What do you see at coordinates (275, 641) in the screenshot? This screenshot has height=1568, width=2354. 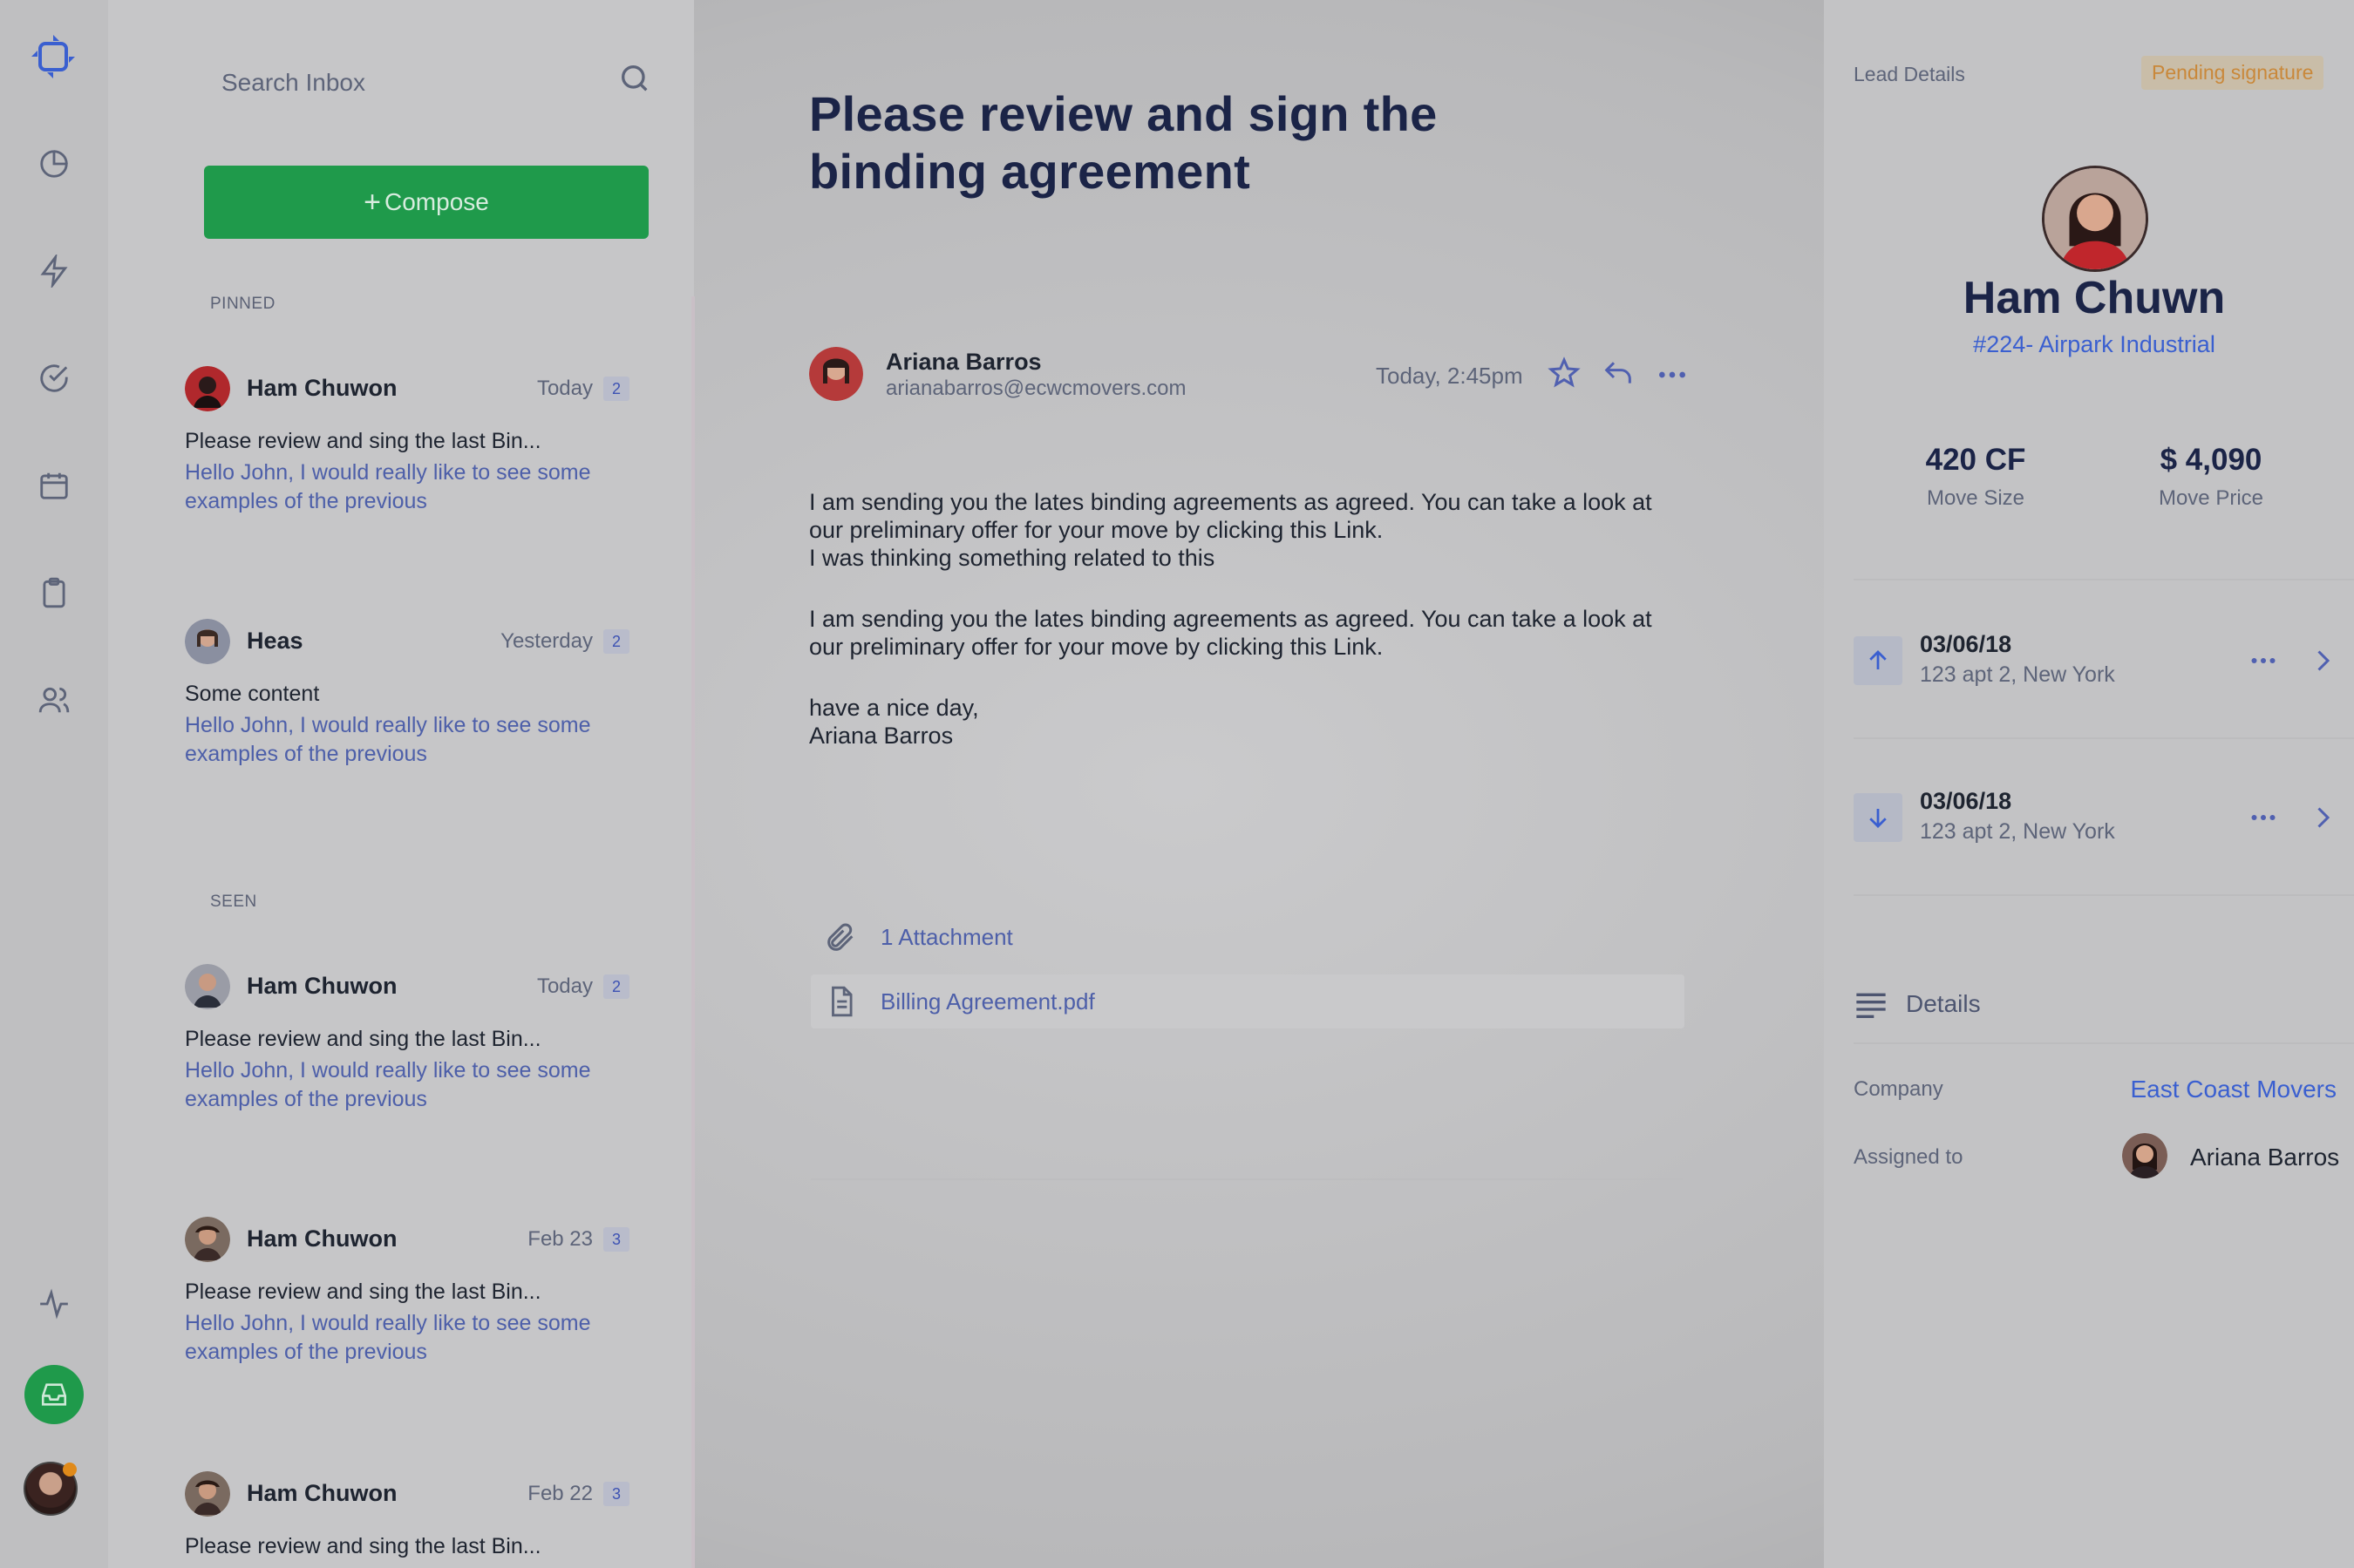 I see `message-sender: Heas` at bounding box center [275, 641].